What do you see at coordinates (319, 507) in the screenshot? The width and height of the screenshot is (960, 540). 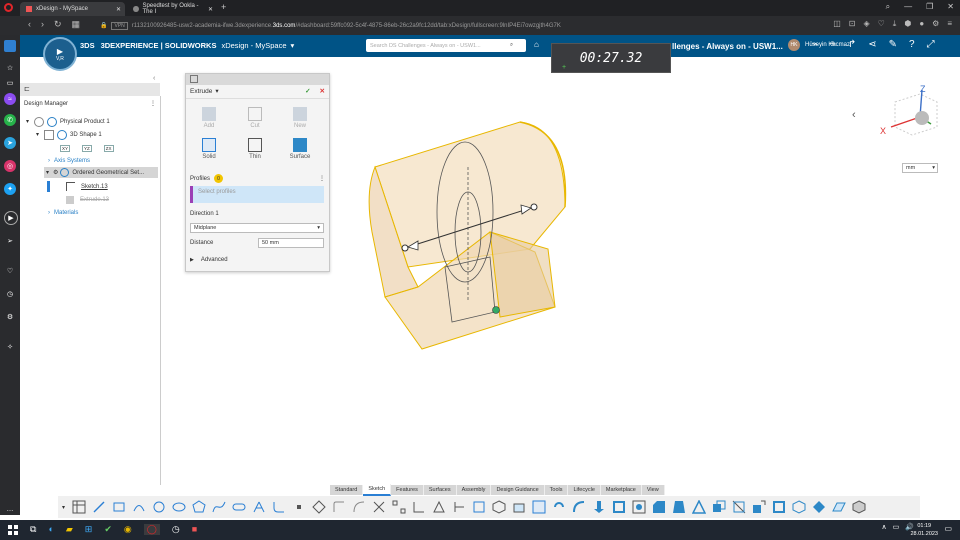 I see `transform-icon` at bounding box center [319, 507].